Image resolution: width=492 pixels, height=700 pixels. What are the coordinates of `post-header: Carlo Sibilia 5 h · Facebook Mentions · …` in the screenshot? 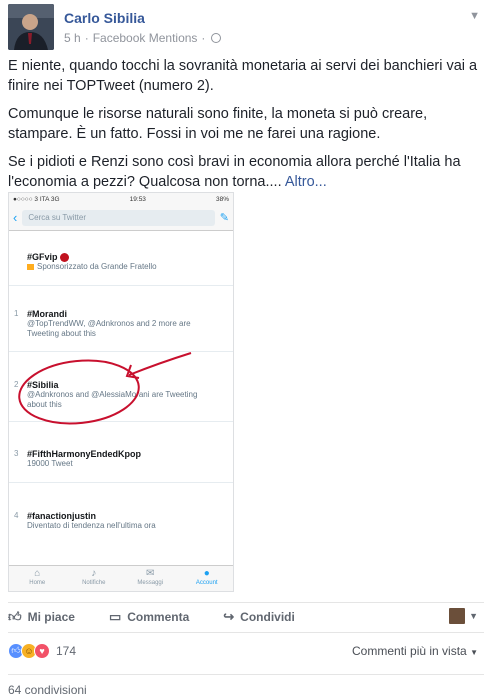 It's located at (246, 27).